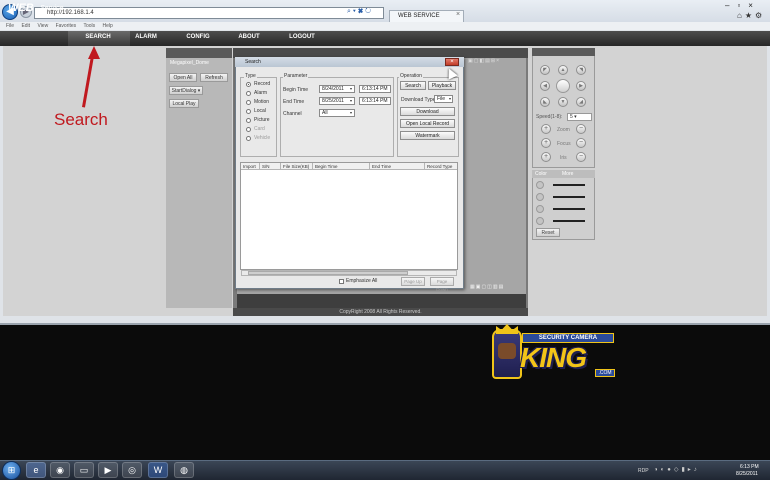 The height and width of the screenshot is (480, 770). What do you see at coordinates (569, 185) in the screenshot?
I see `brightness-slider` at bounding box center [569, 185].